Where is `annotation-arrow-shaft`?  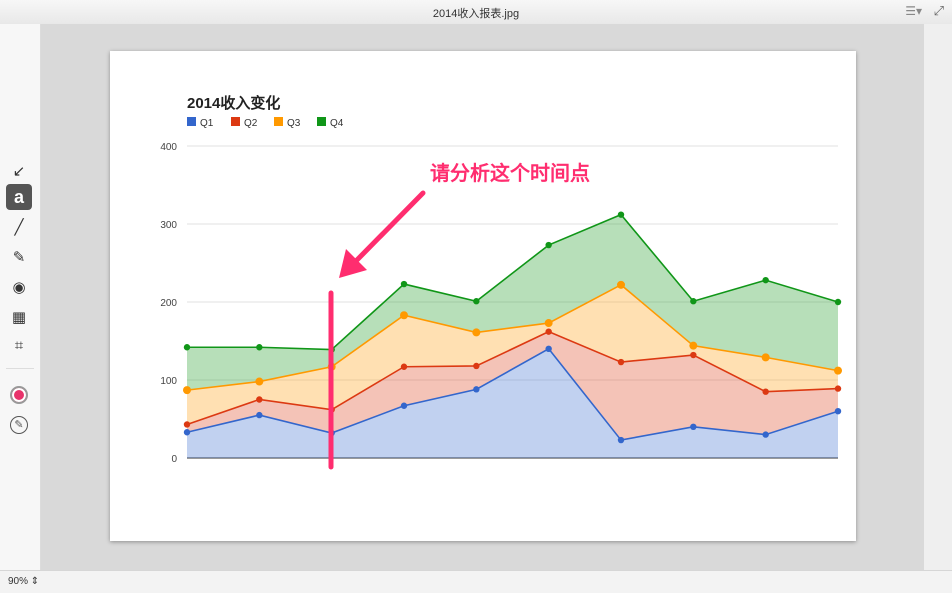
annotation-arrow-shaft is located at coordinates (389, 227).